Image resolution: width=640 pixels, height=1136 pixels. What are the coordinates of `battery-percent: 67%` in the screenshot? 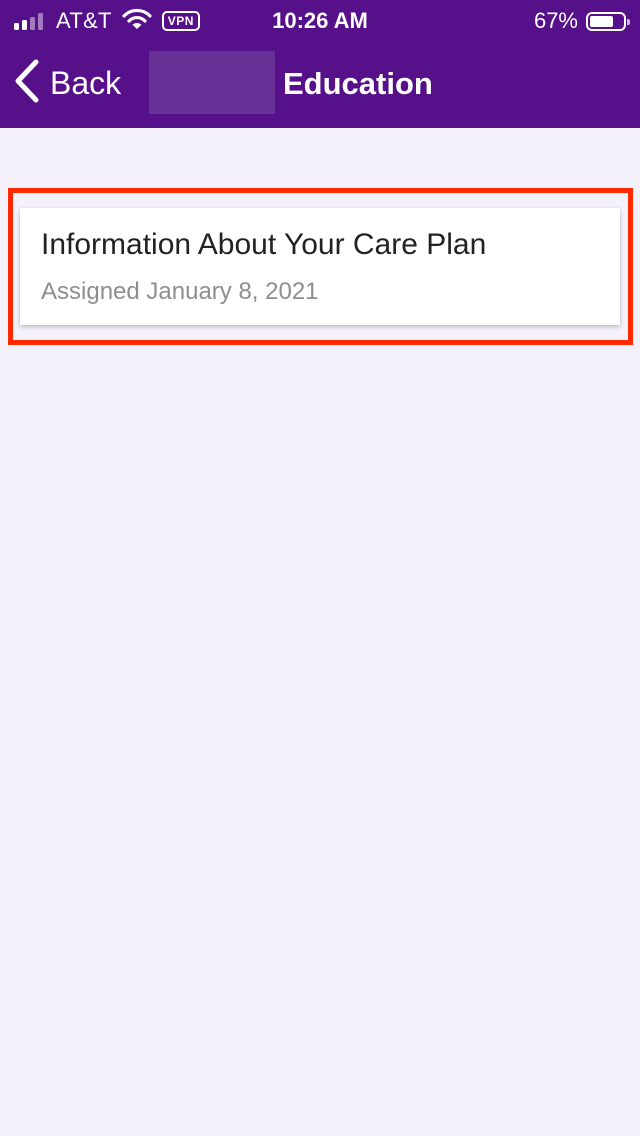 It's located at (555, 20).